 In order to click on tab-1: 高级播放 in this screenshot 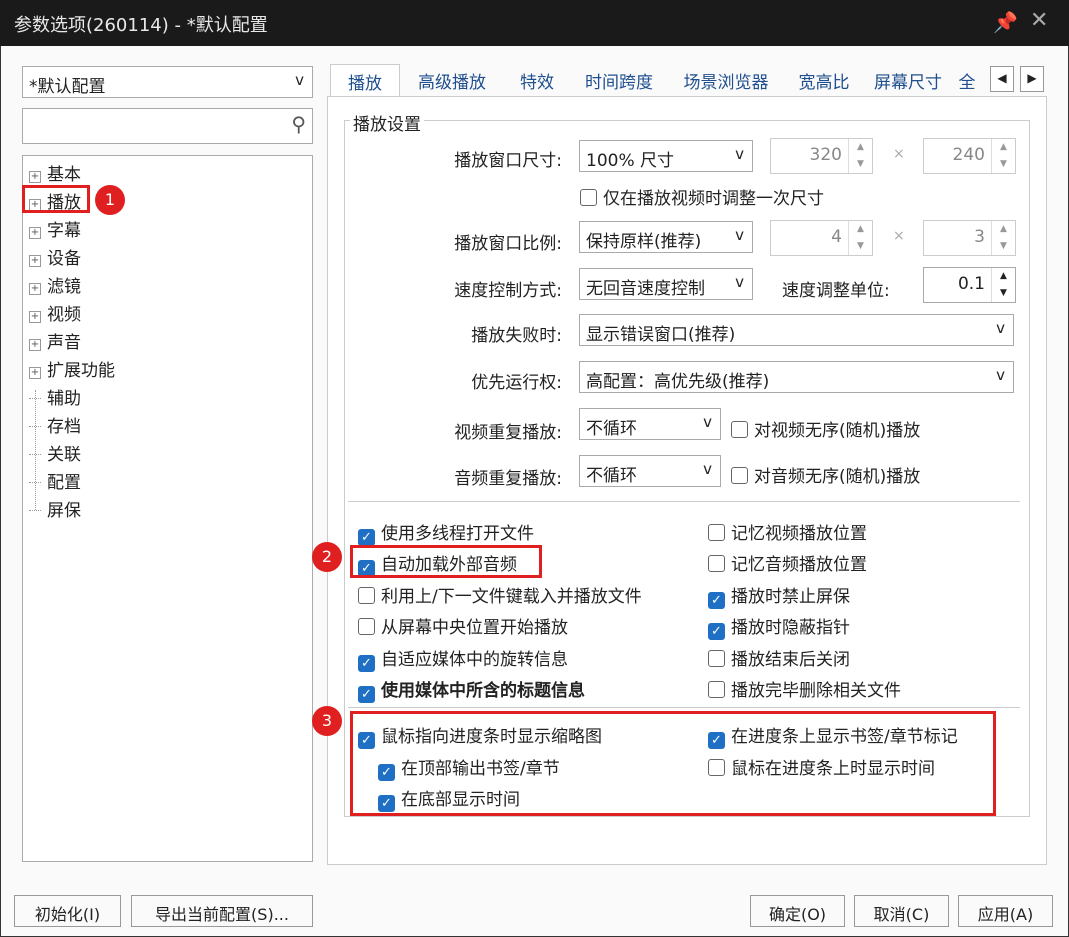, I will do `click(452, 80)`.